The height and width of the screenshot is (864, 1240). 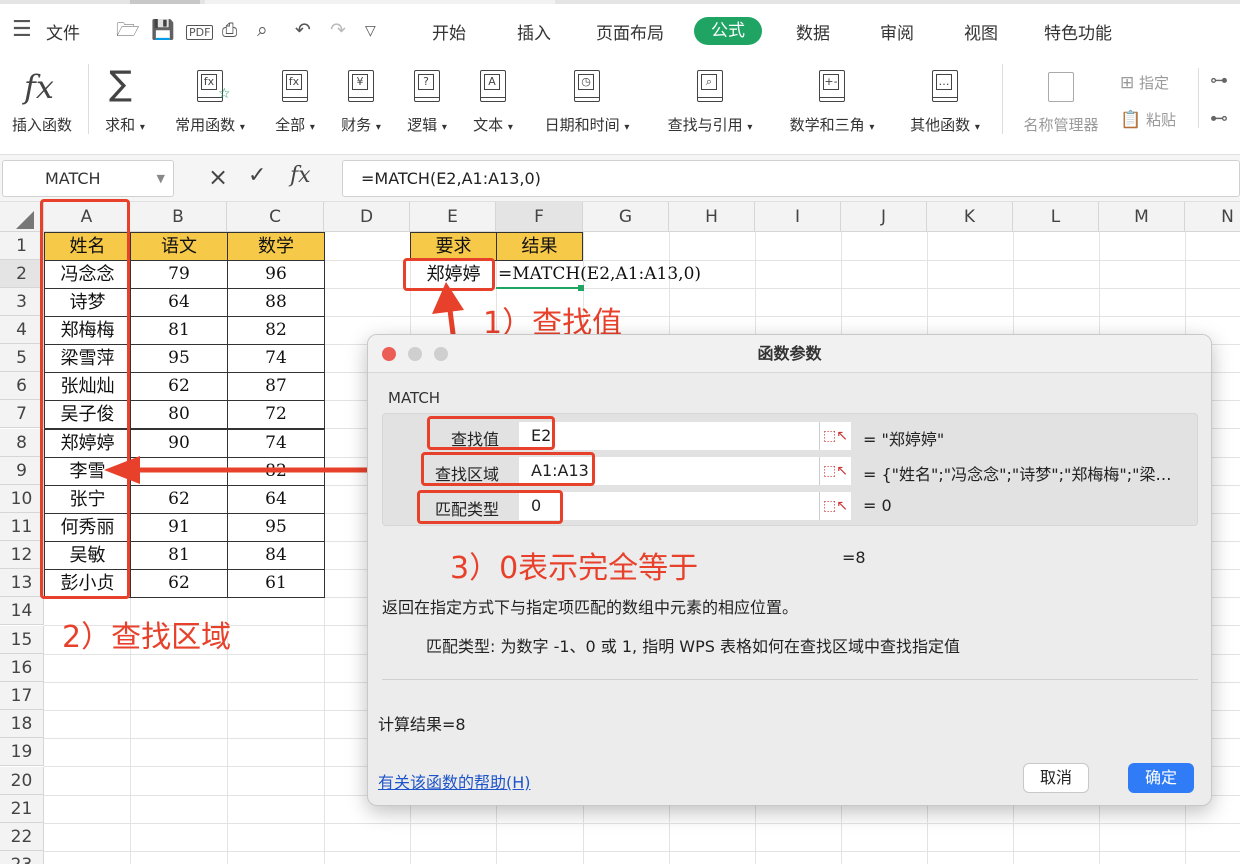 What do you see at coordinates (300, 175) in the screenshot?
I see `insert-function-icon: fx` at bounding box center [300, 175].